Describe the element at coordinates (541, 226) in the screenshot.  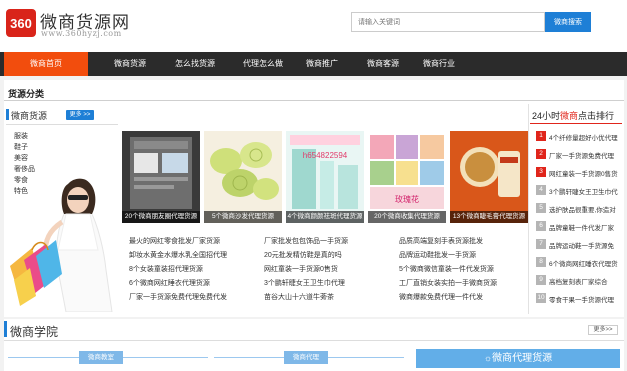
I see `rank-number: 6` at that location.